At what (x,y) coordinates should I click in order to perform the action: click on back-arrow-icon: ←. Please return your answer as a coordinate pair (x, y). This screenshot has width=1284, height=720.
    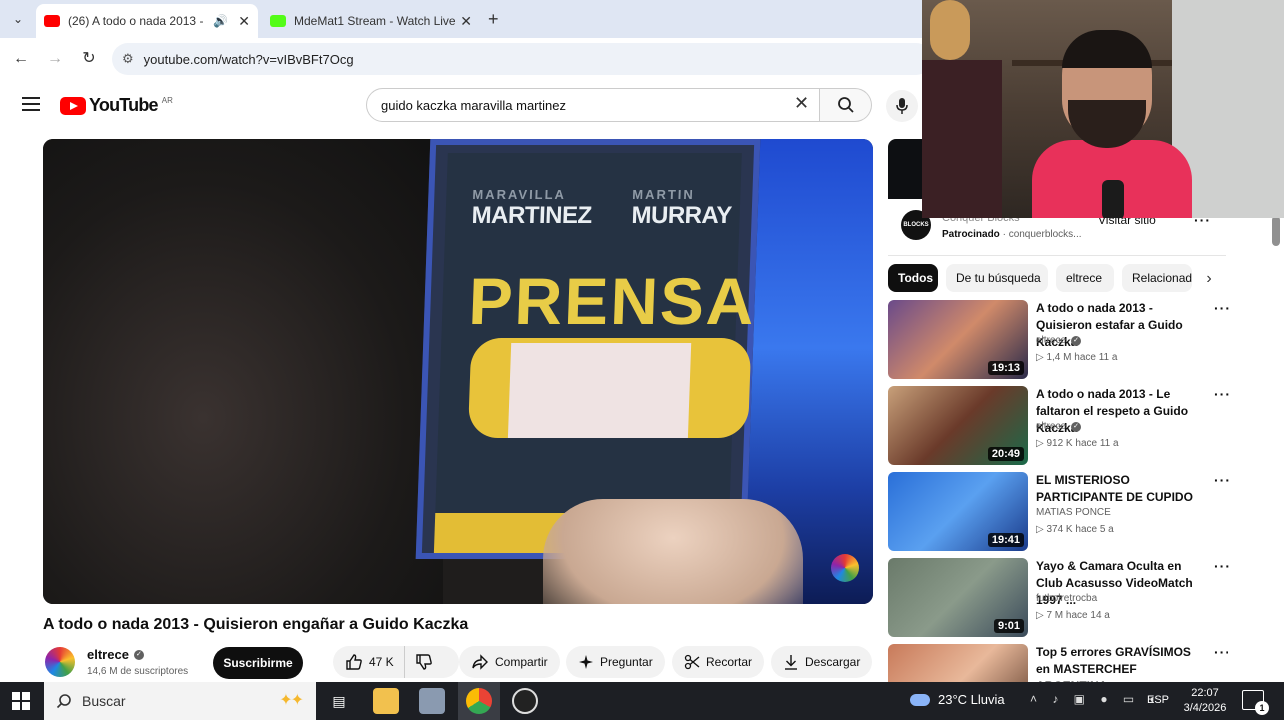
    Looking at the image, I should click on (21, 59).